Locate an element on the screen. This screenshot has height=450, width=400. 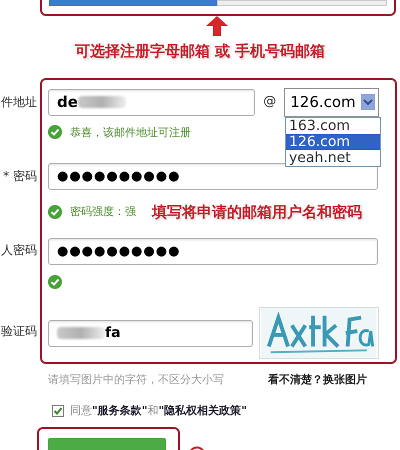
agree-checkbox is located at coordinates (58, 411).